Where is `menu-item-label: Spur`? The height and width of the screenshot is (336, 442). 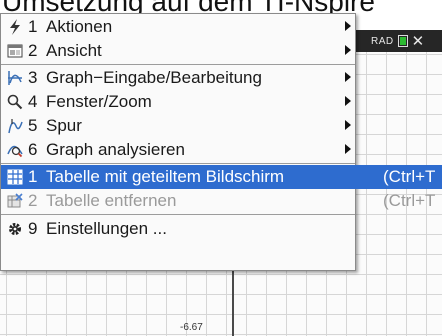 menu-item-label: Spur is located at coordinates (64, 125).